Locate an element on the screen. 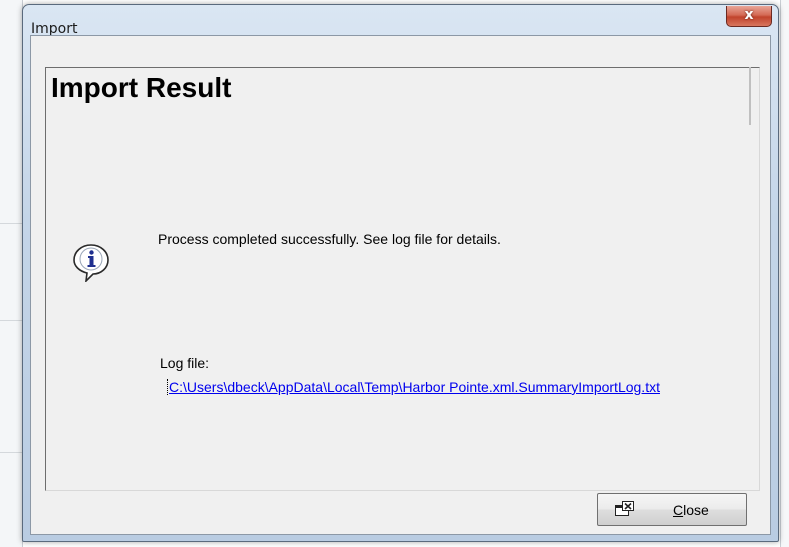  page-title: Import Result is located at coordinates (141, 87).